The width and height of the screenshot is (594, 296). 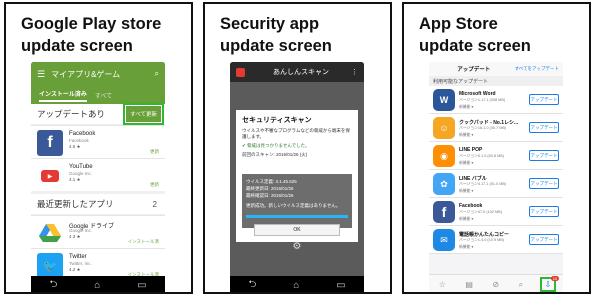 What do you see at coordinates (483, 128) in the screenshot?
I see `app-version: バージョン16.1.0 (30.7 MB)` at bounding box center [483, 128].